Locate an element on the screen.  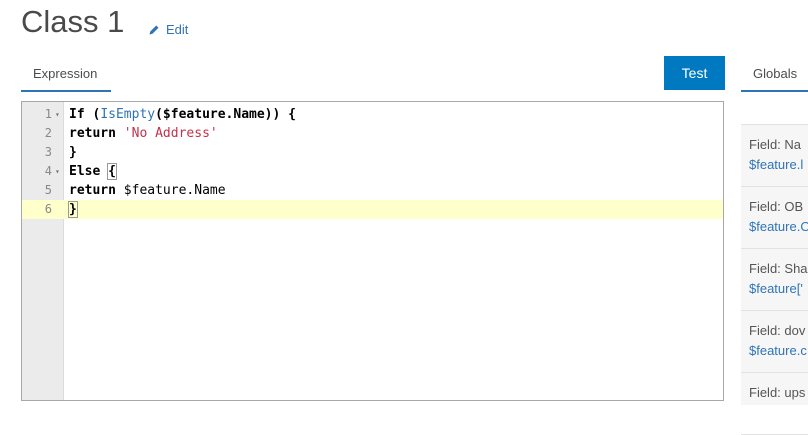
globals-item-label: Field: ups is located at coordinates (777, 392).